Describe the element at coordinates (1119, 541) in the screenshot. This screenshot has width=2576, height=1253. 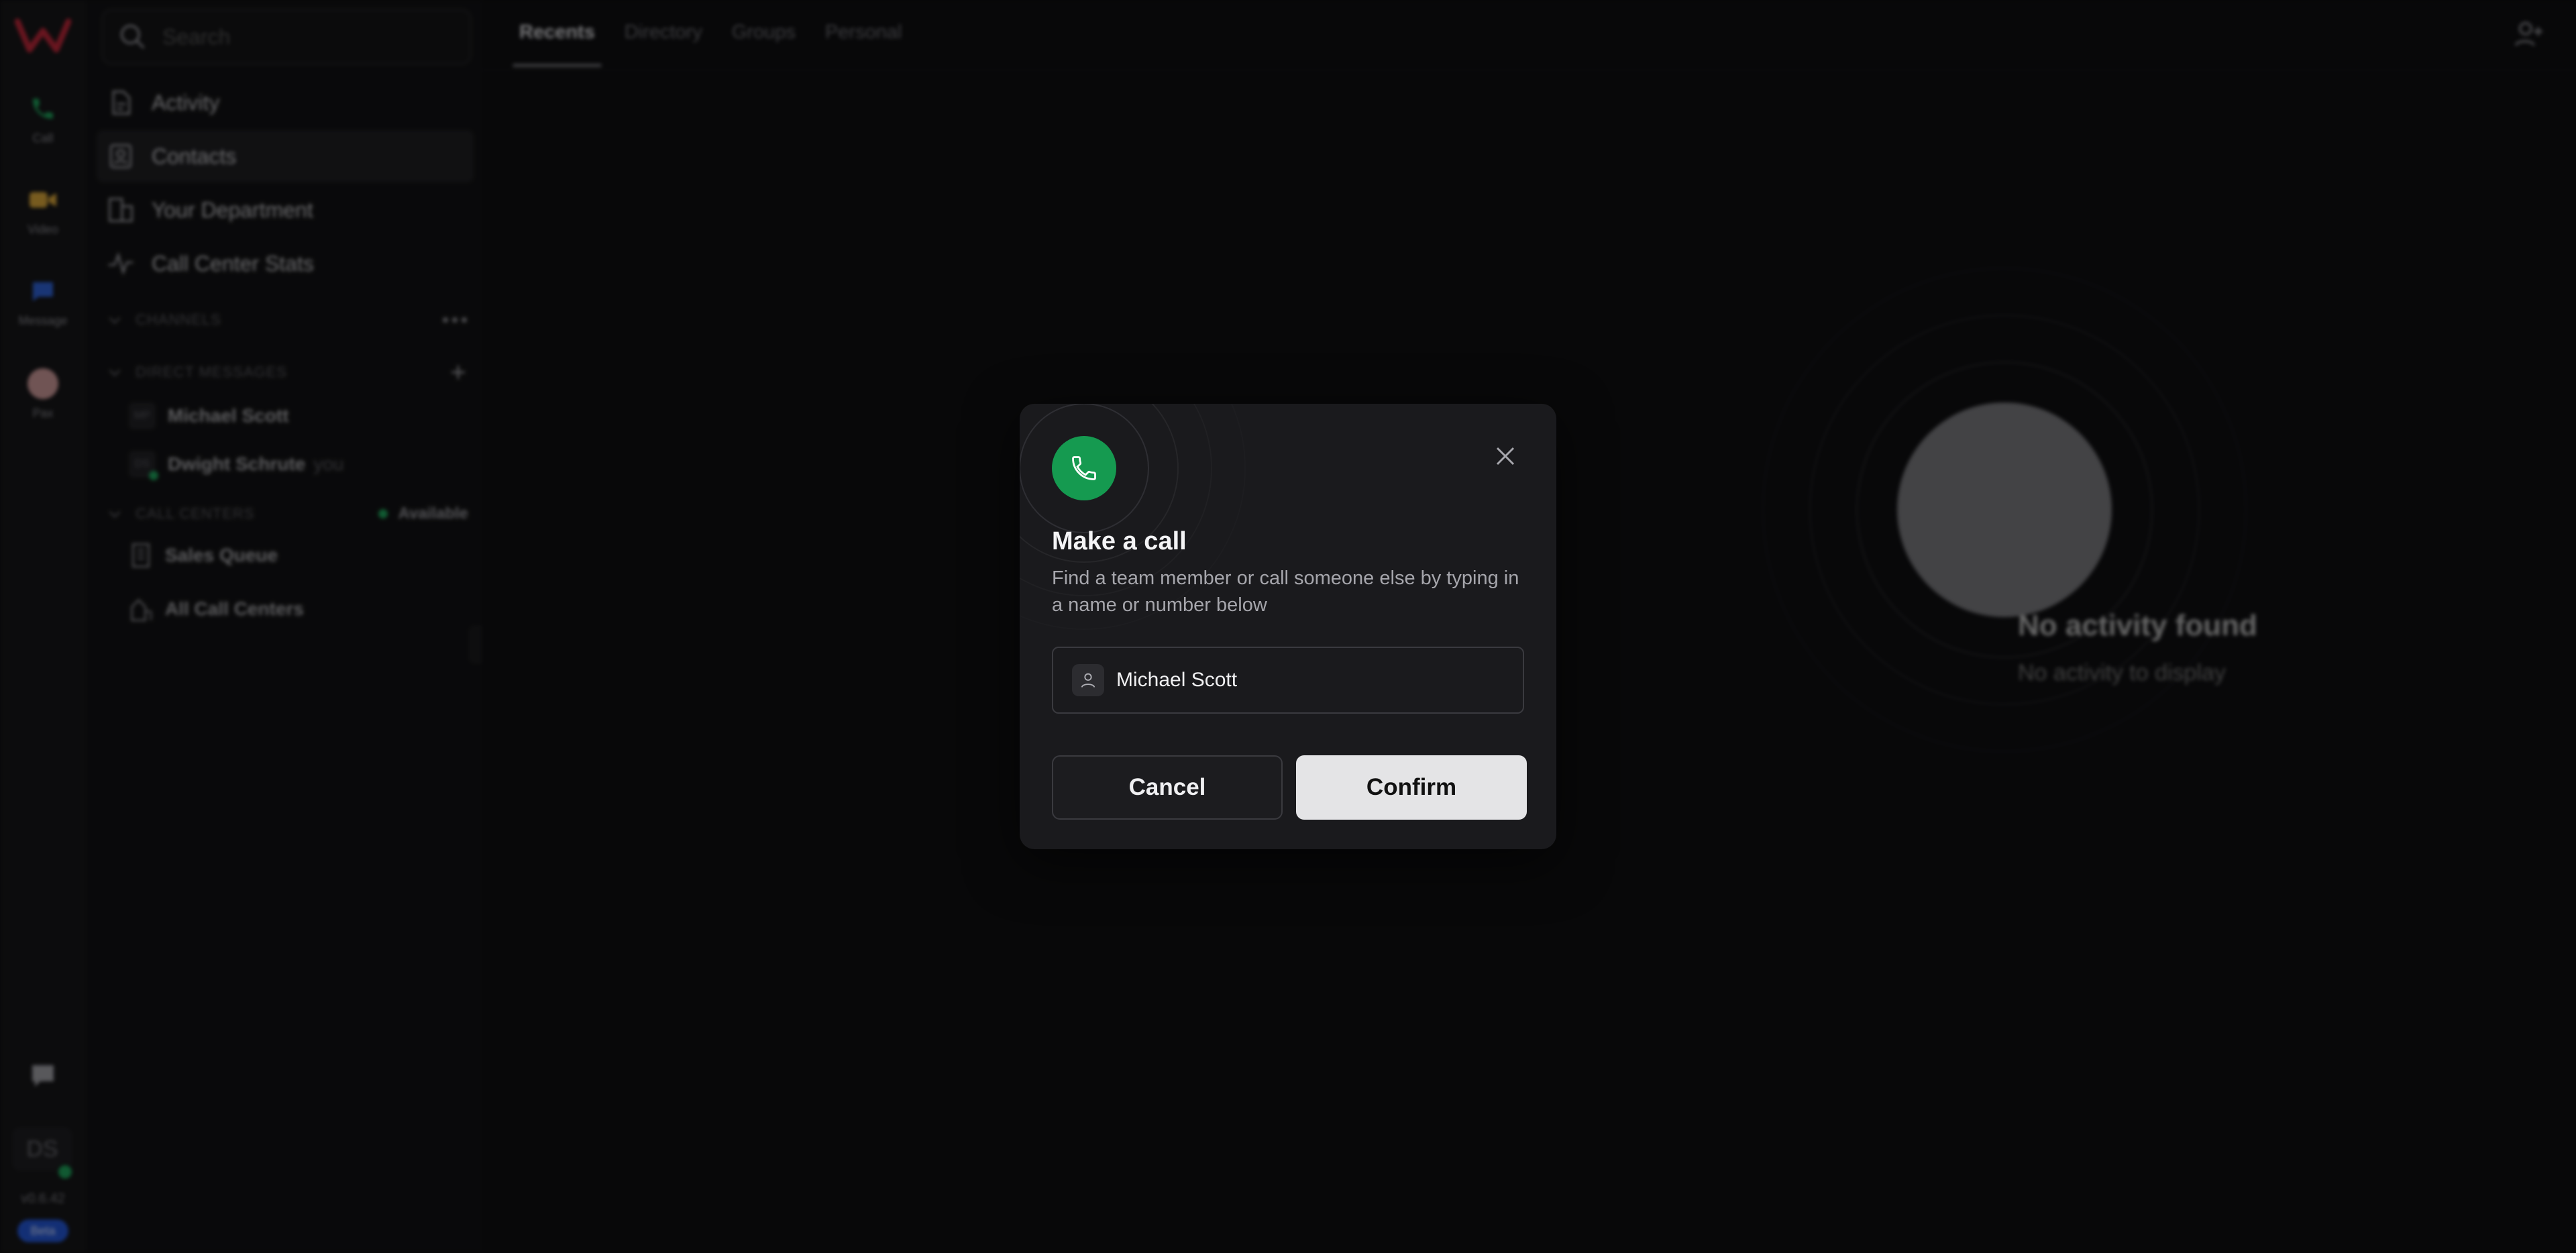
I see `dialog-title: Make a call` at that location.